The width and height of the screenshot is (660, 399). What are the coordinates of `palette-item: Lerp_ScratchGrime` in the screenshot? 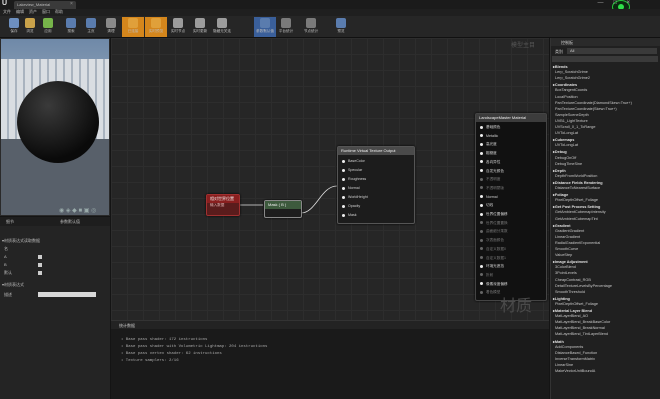 It's located at (571, 72).